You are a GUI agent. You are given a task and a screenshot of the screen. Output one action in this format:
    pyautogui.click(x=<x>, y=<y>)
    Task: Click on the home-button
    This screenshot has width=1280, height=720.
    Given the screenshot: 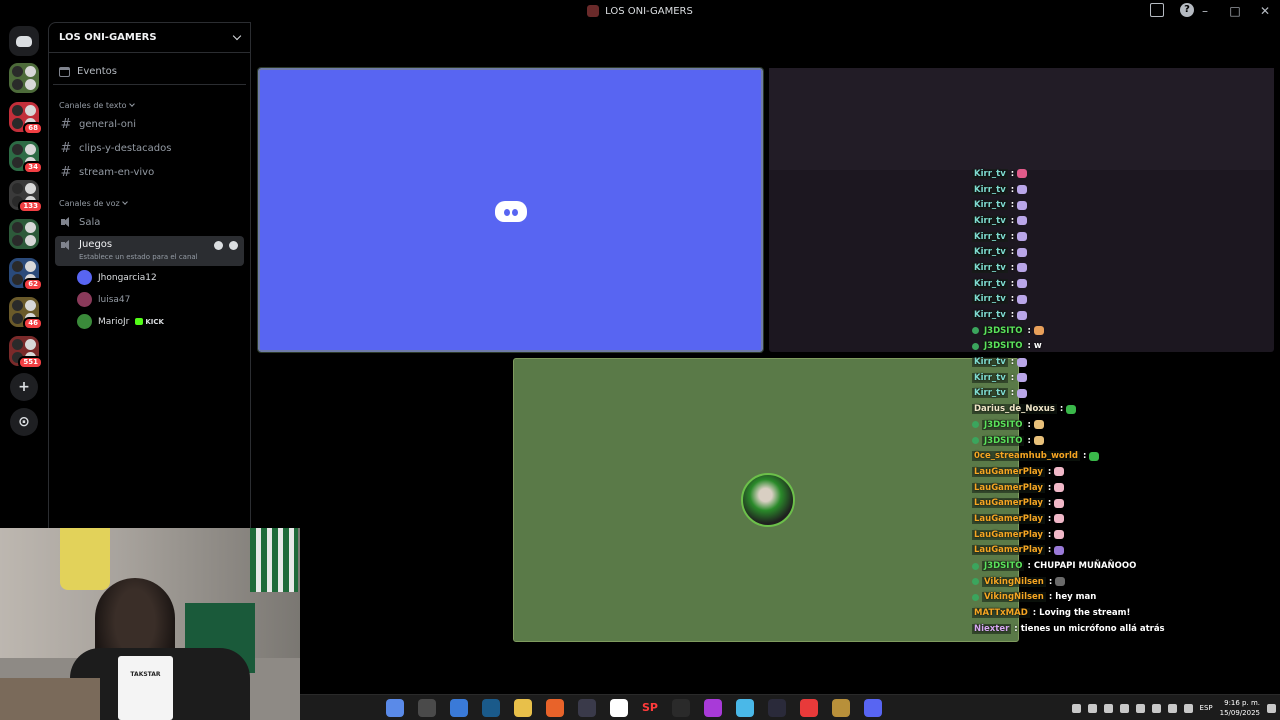 What is the action you would take?
    pyautogui.click(x=24, y=41)
    